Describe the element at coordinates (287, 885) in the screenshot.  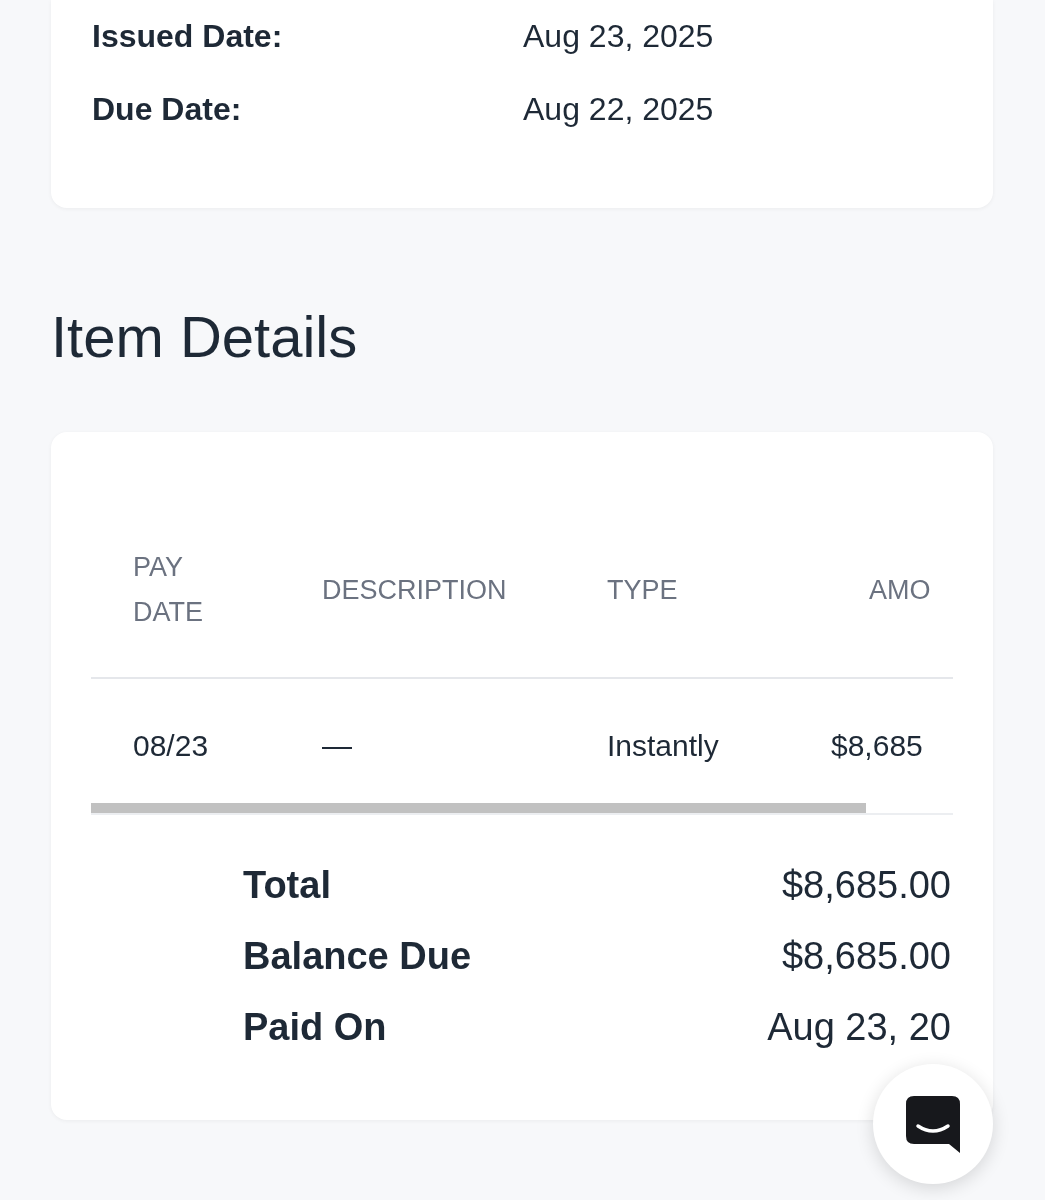
I see `summary-label: Total` at that location.